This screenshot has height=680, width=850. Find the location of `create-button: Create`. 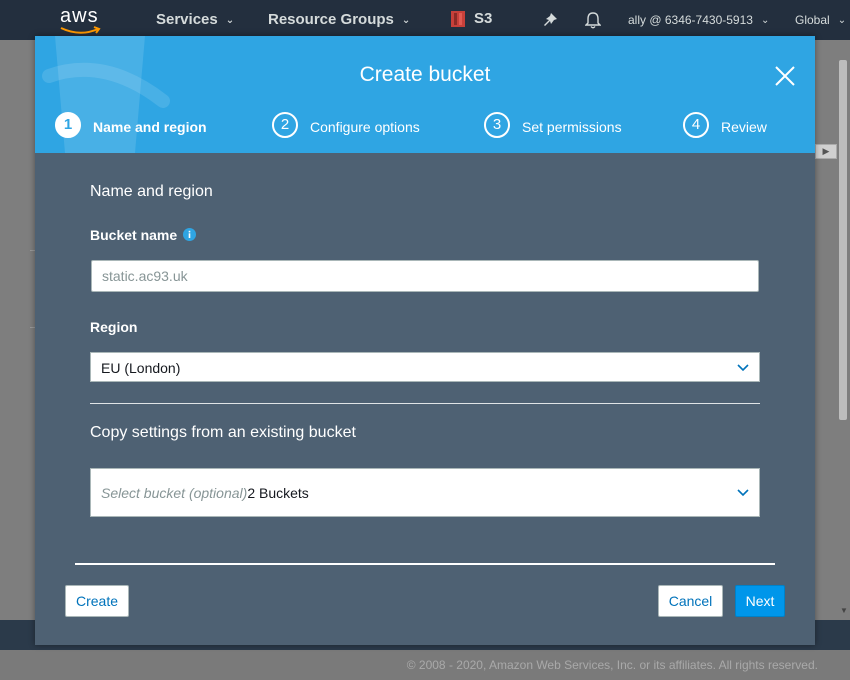

create-button: Create is located at coordinates (97, 601).